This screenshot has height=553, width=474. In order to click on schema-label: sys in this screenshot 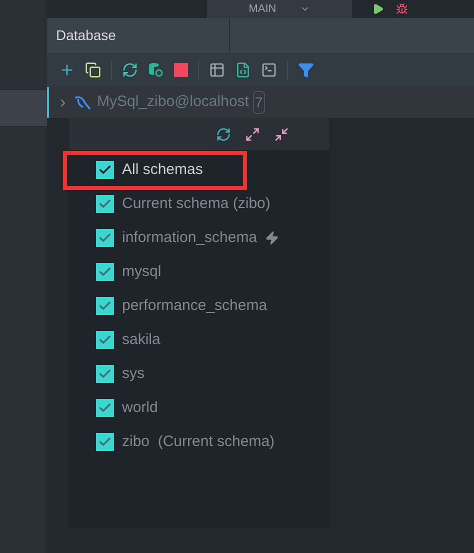, I will do `click(133, 374)`.